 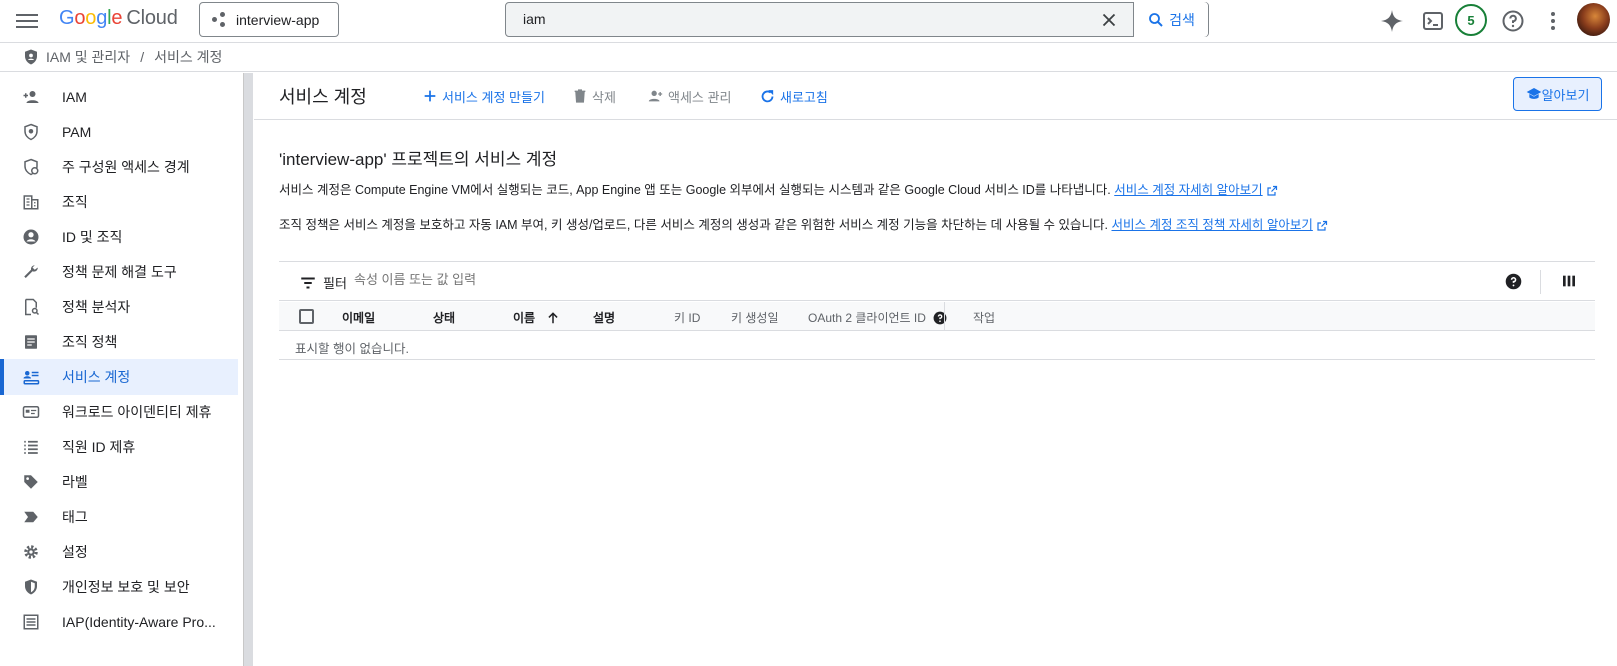 What do you see at coordinates (444, 317) in the screenshot?
I see `column-status: 상태` at bounding box center [444, 317].